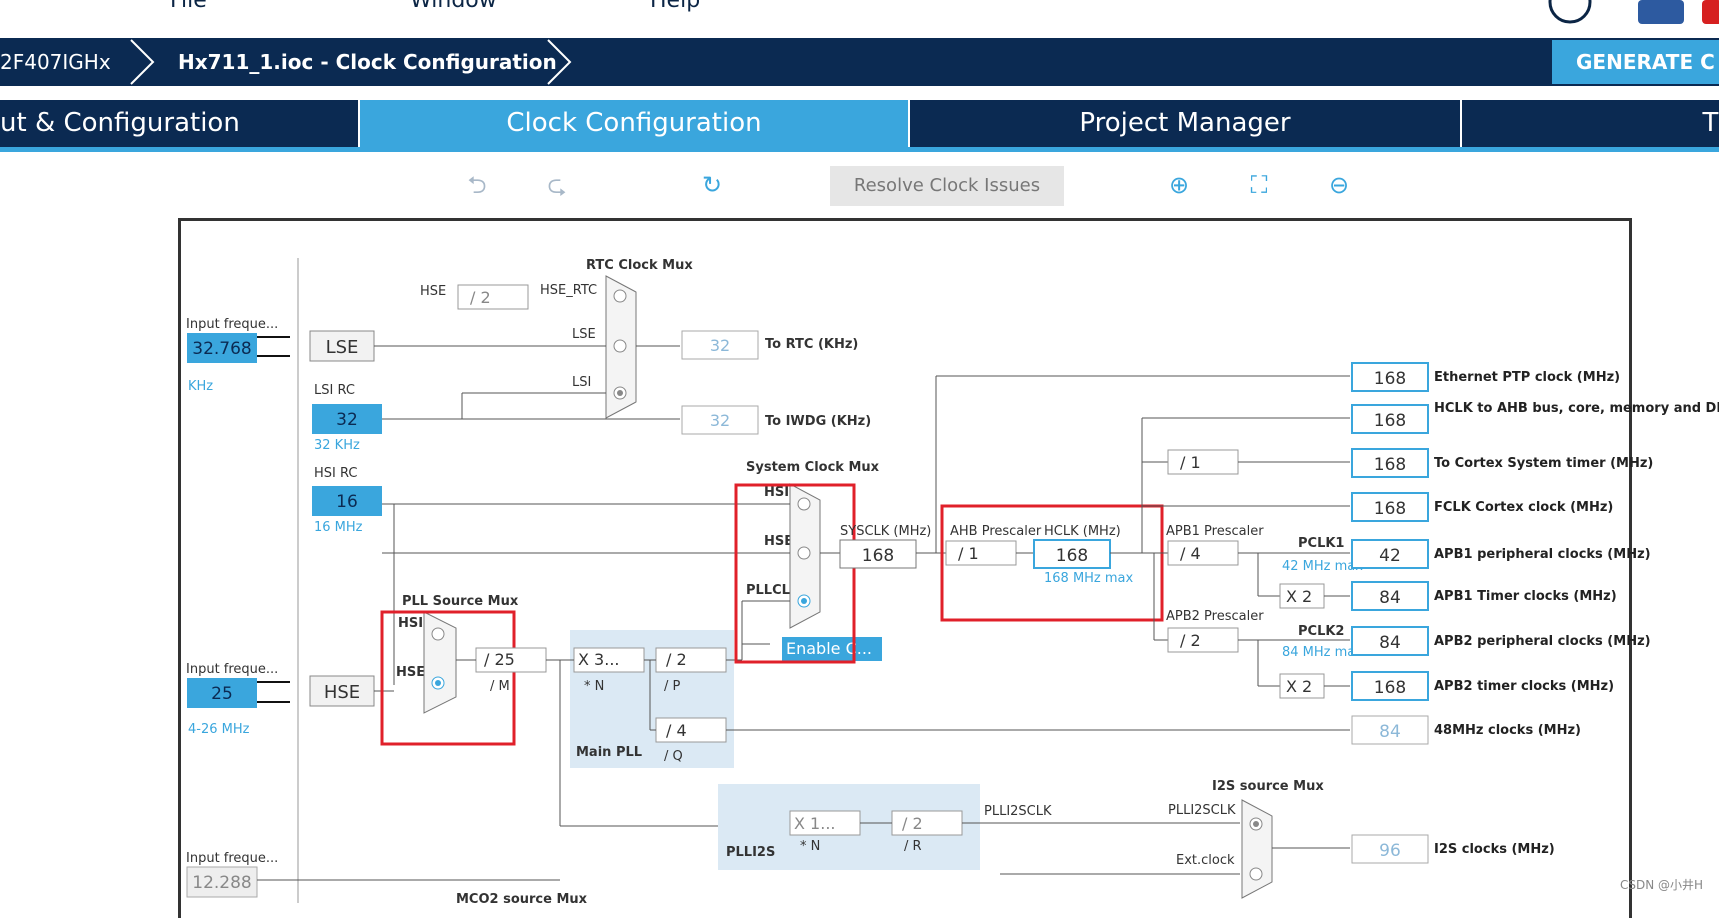  I want to click on plli2s-r-label: / R, so click(913, 846).